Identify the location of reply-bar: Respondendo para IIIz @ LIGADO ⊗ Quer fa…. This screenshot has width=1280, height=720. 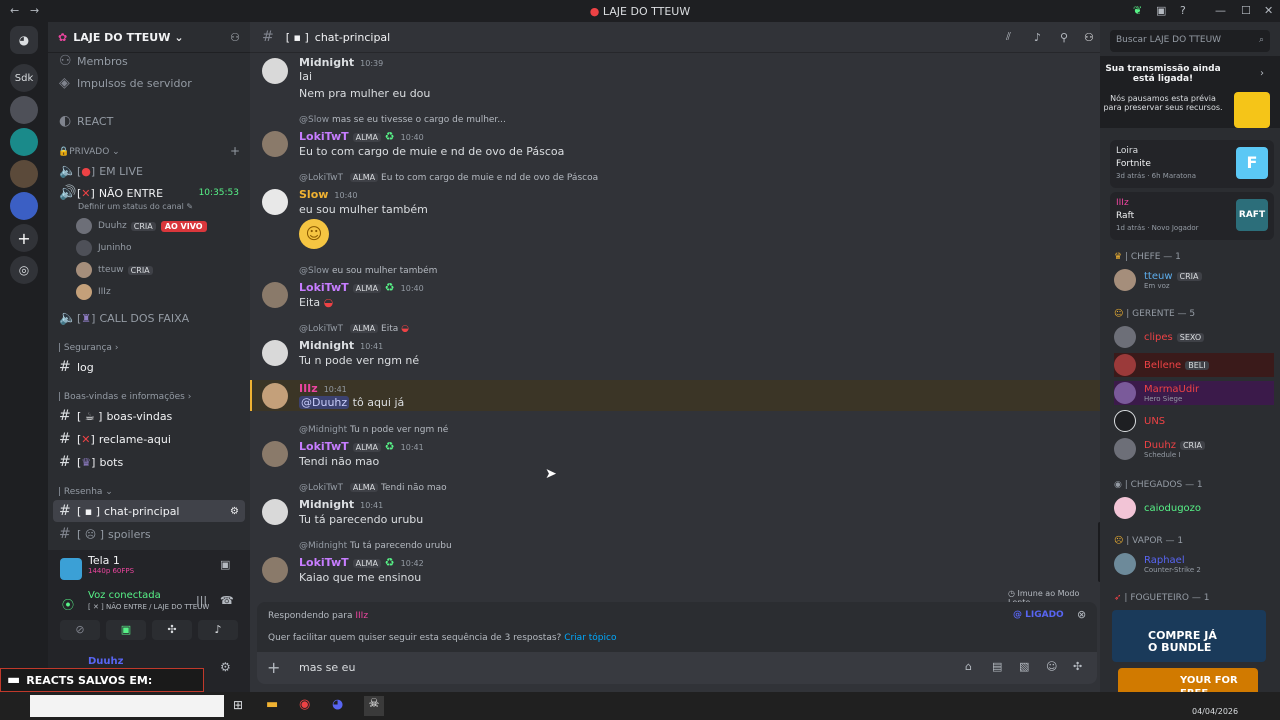
(677, 627).